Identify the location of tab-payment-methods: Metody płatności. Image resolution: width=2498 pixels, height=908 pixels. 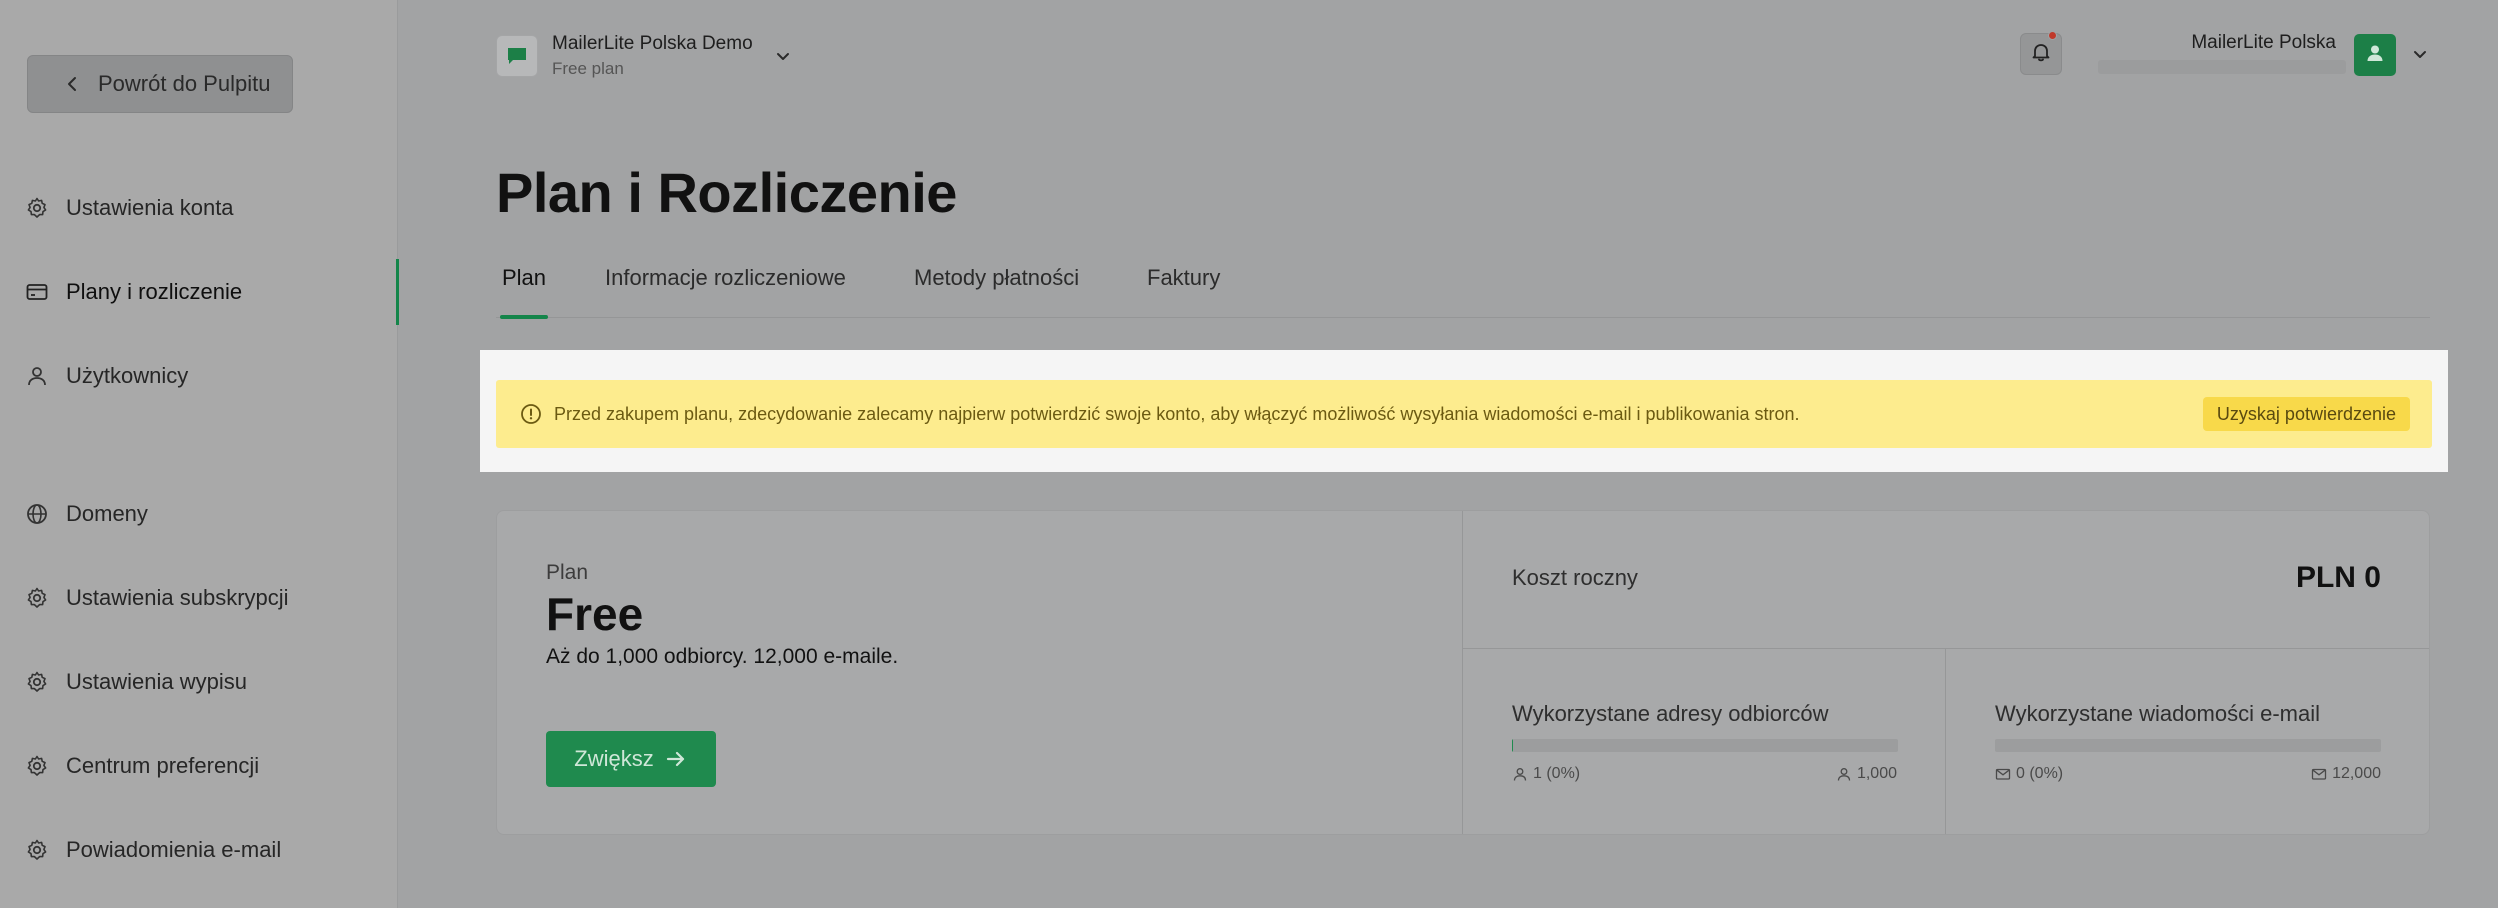
(996, 291).